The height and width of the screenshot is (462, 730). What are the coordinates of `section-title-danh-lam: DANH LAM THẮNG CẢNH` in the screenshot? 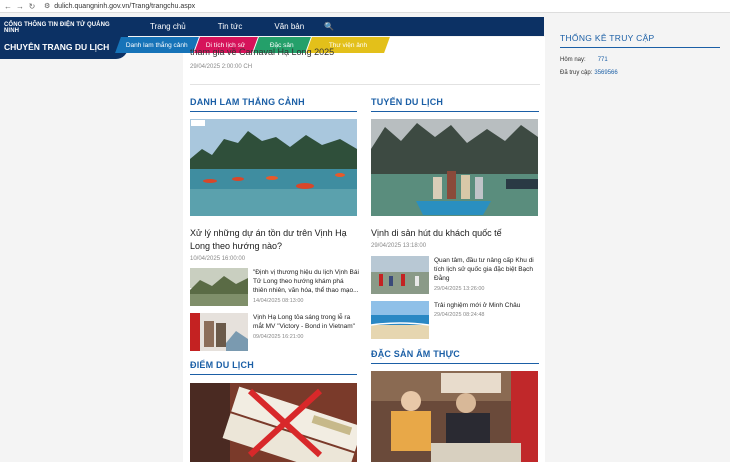 It's located at (247, 102).